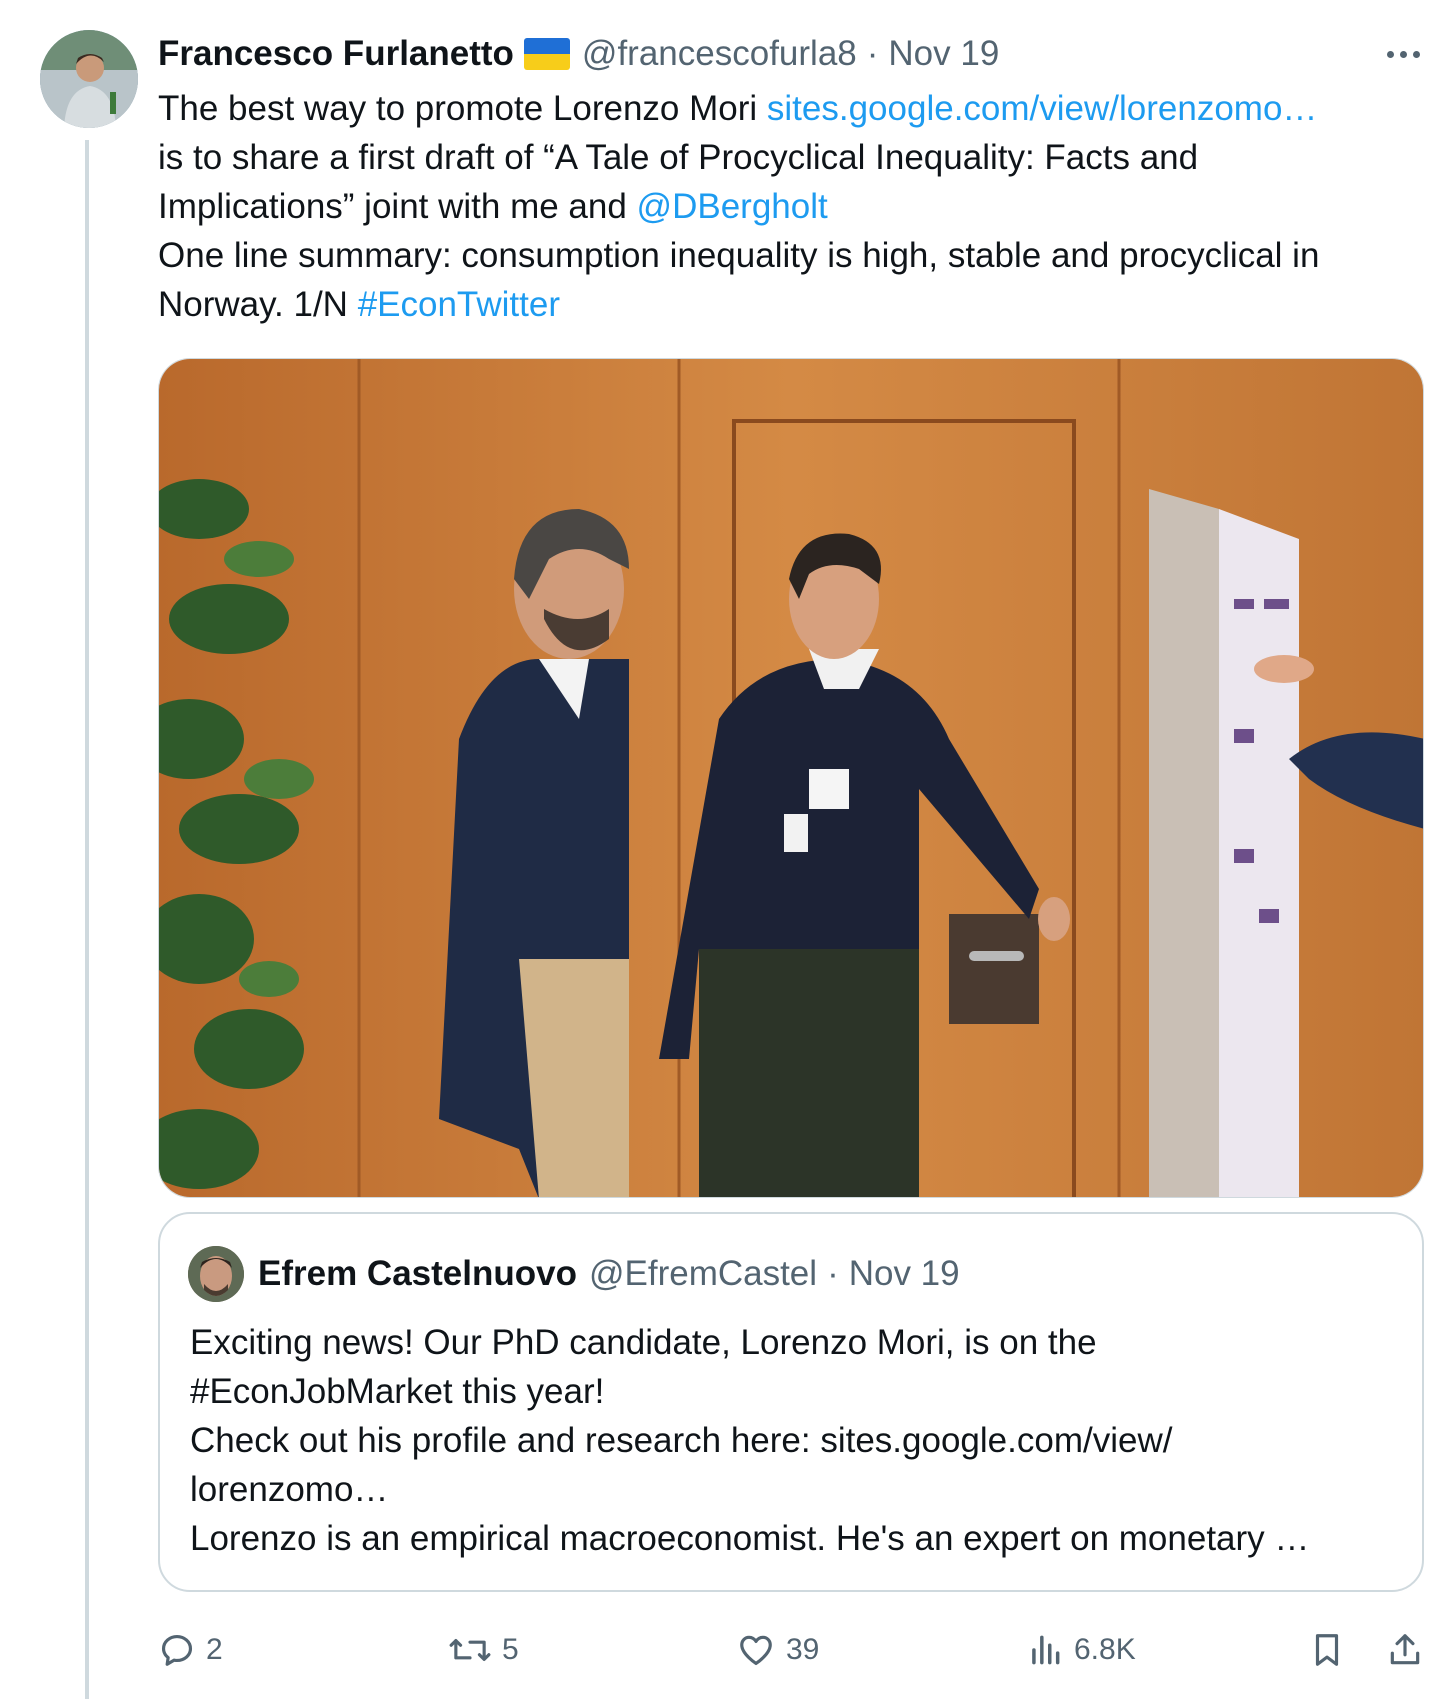  I want to click on views-count: 6.8K, so click(1105, 1649).